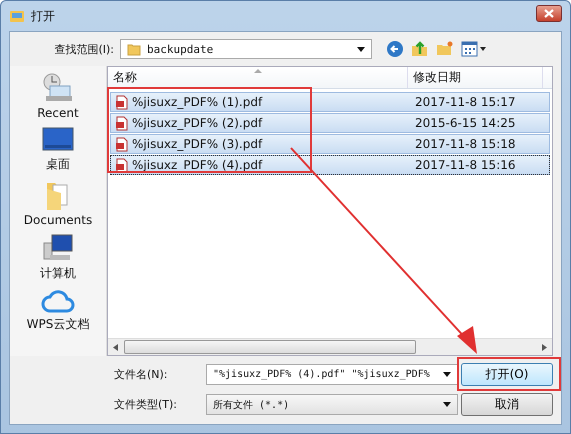 The image size is (571, 434). What do you see at coordinates (465, 144) in the screenshot?
I see `modified-date: 2017-11-8 15:18` at bounding box center [465, 144].